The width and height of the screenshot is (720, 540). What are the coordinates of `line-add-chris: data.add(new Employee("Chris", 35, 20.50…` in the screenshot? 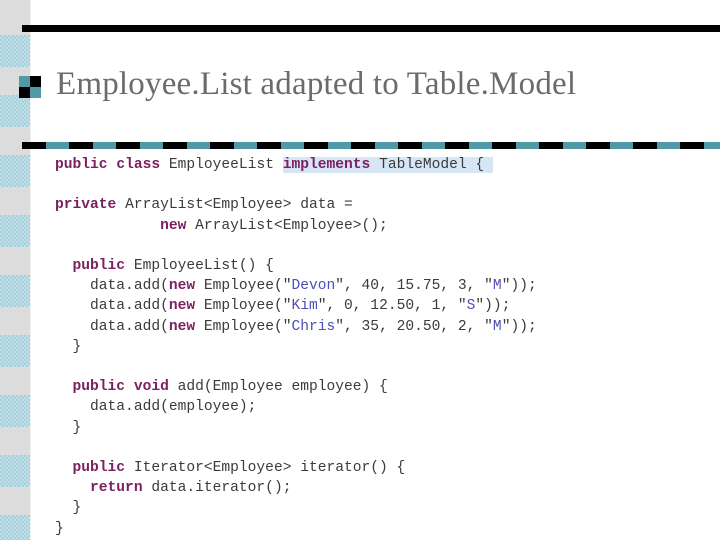 It's located at (385, 327).